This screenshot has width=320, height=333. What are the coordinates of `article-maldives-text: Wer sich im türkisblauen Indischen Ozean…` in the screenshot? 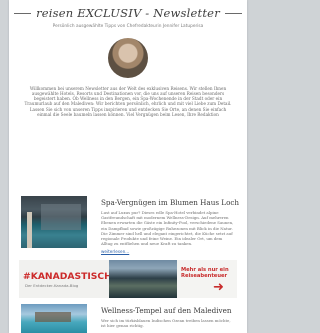 It's located at (166, 323).